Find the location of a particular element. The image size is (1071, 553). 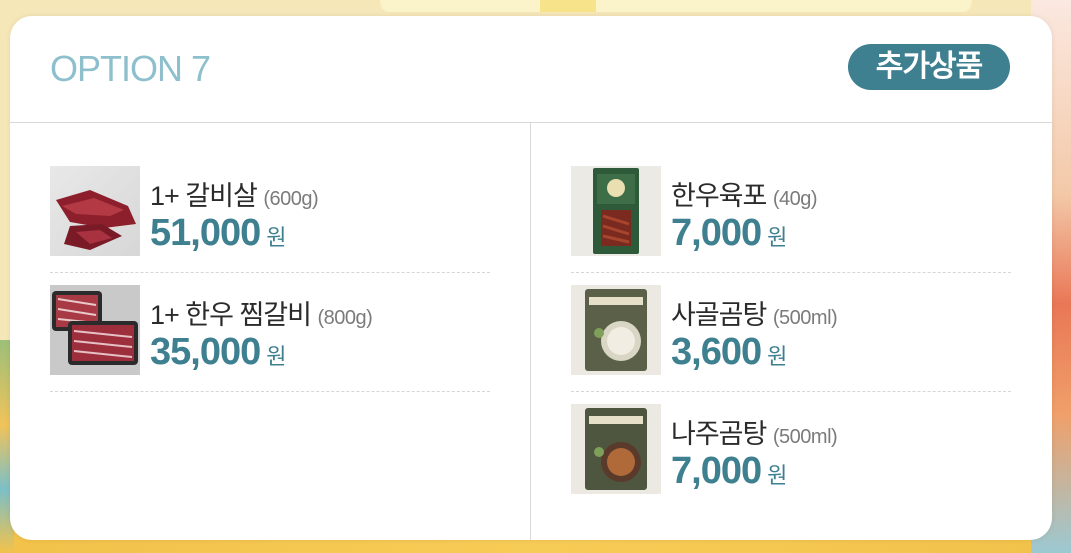

product-qty: (40g) is located at coordinates (795, 199).